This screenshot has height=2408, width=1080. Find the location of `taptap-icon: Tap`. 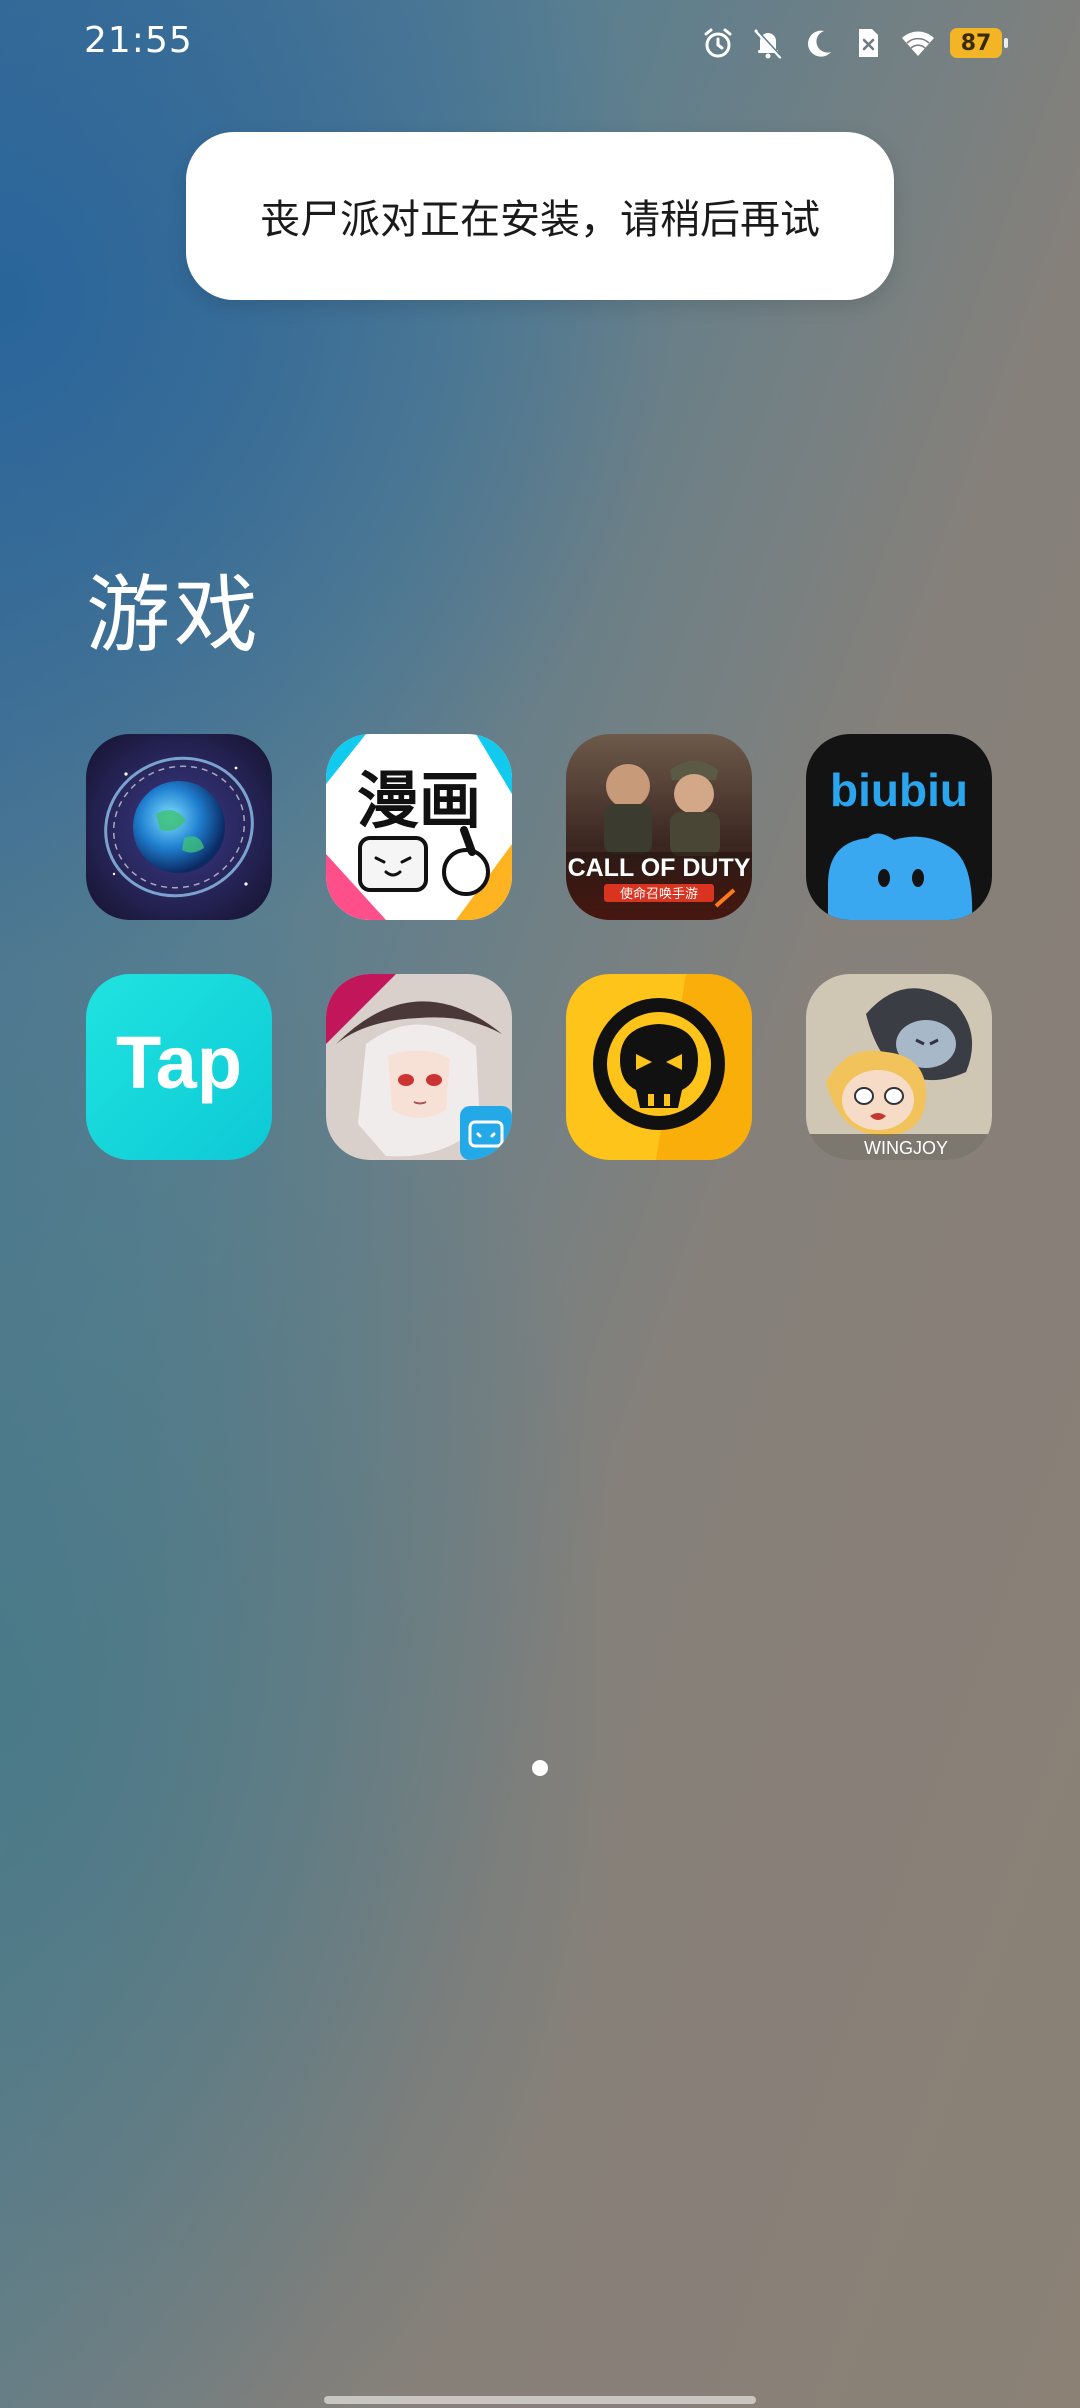

taptap-icon: Tap is located at coordinates (179, 1067).